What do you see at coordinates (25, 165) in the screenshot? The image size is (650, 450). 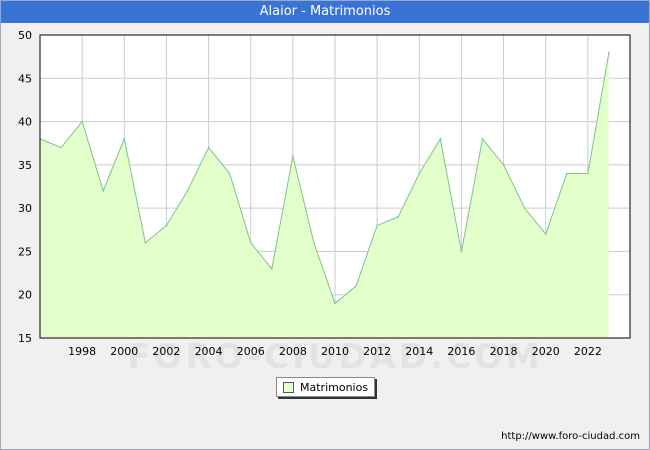 I see `y-tick-label: 35` at bounding box center [25, 165].